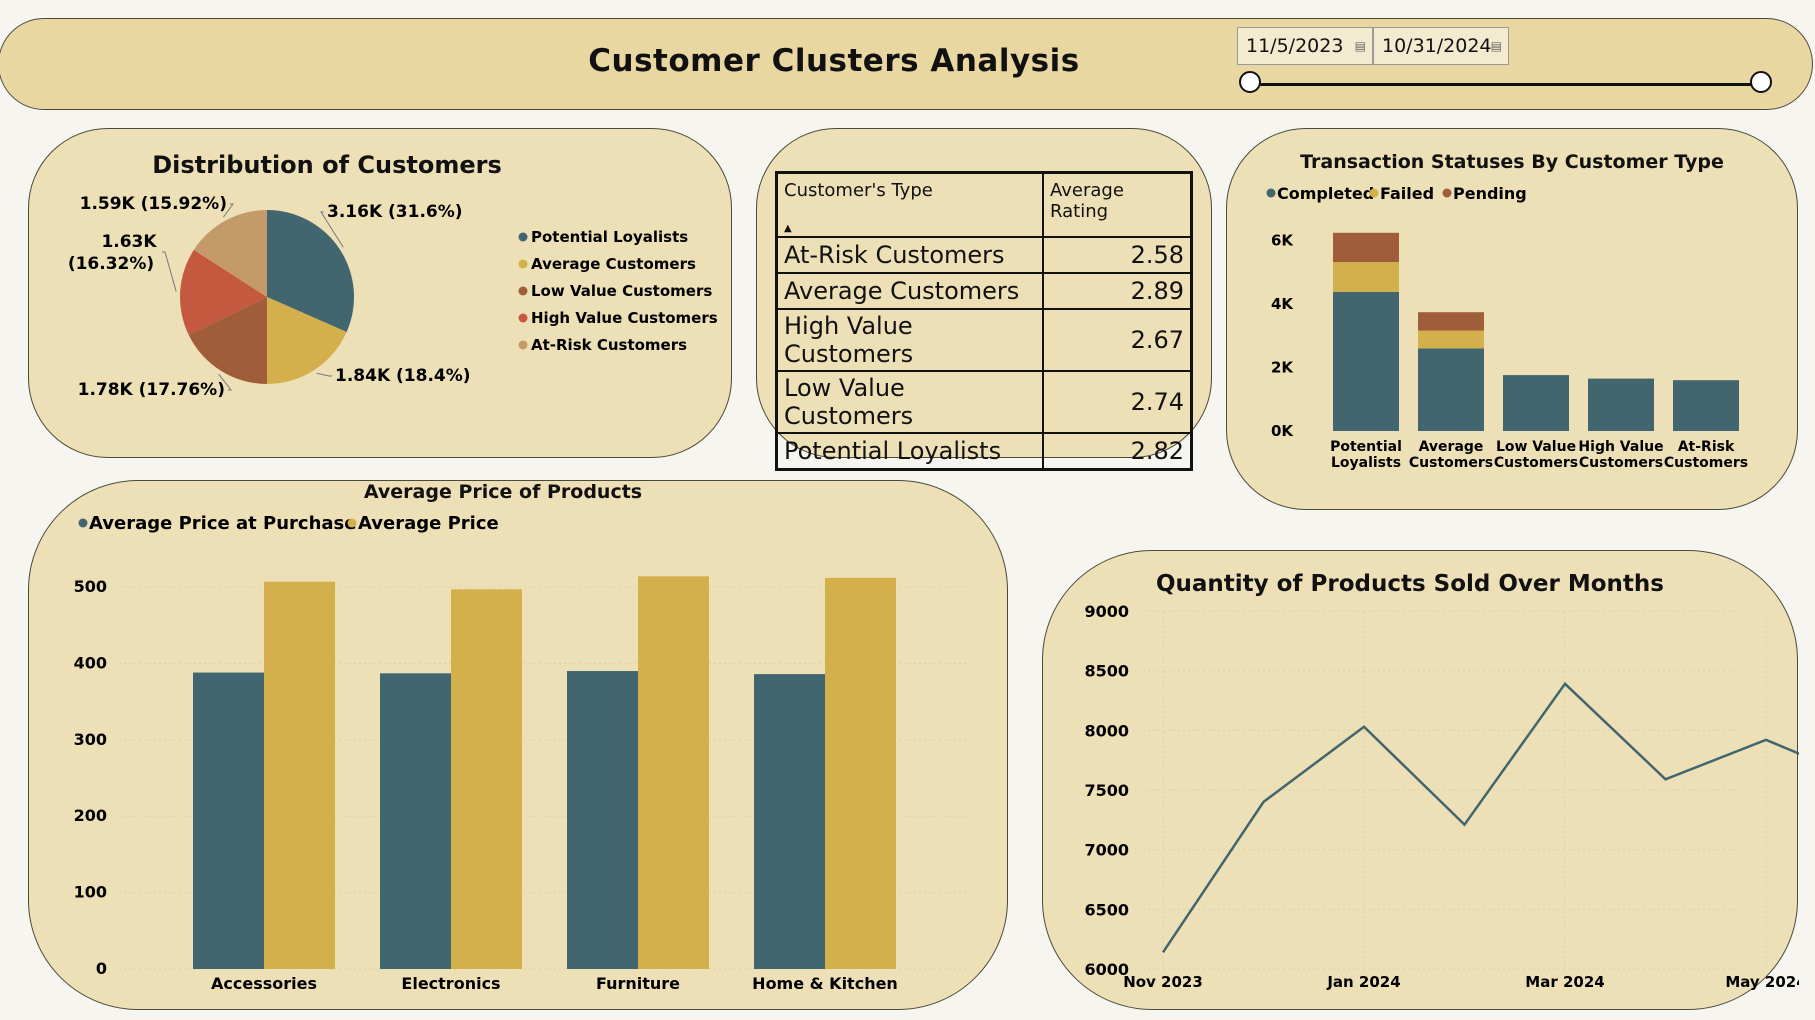  Describe the element at coordinates (909, 402) in the screenshot. I see `customer-type-cell: Low Value Customers` at that location.